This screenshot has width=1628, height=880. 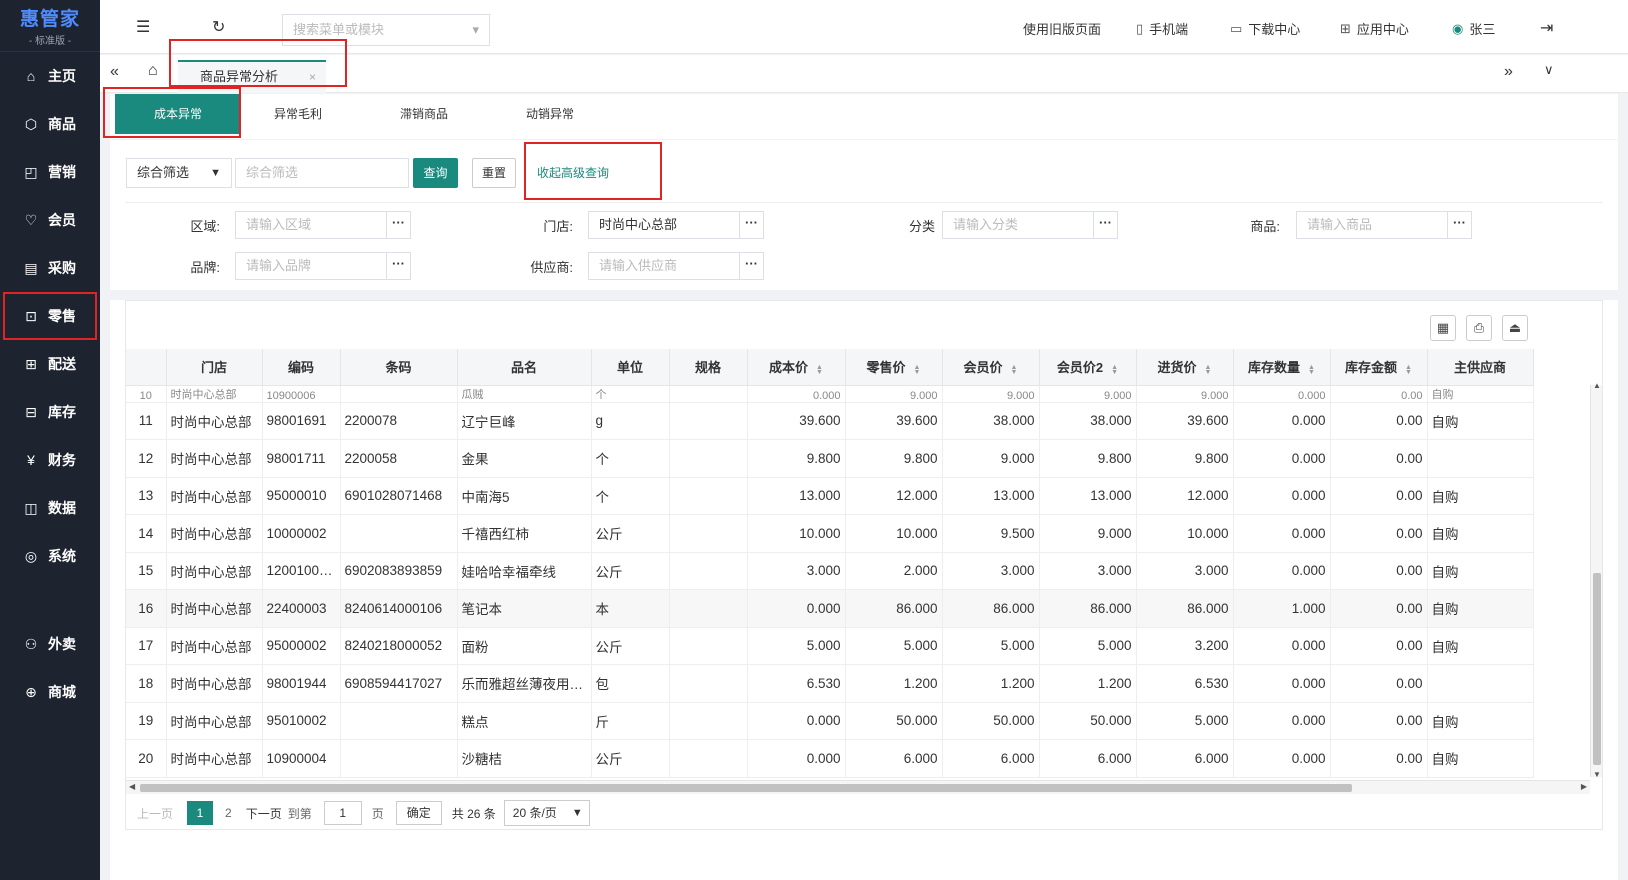 I want to click on column-header: 门店, so click(x=214, y=367).